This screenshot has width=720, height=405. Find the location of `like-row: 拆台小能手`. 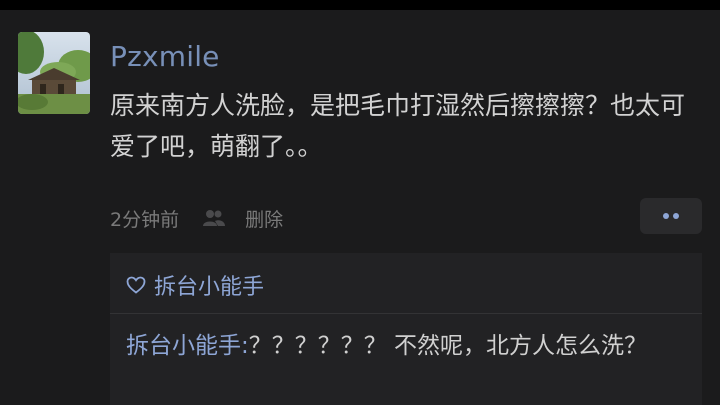

like-row: 拆台小能手 is located at coordinates (195, 285).